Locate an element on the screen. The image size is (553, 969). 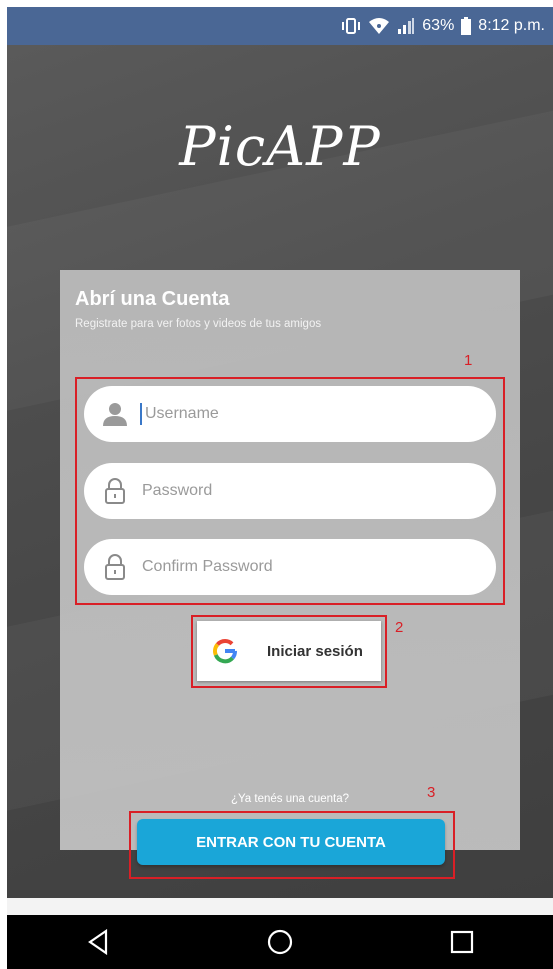
back-icon is located at coordinates (98, 942).